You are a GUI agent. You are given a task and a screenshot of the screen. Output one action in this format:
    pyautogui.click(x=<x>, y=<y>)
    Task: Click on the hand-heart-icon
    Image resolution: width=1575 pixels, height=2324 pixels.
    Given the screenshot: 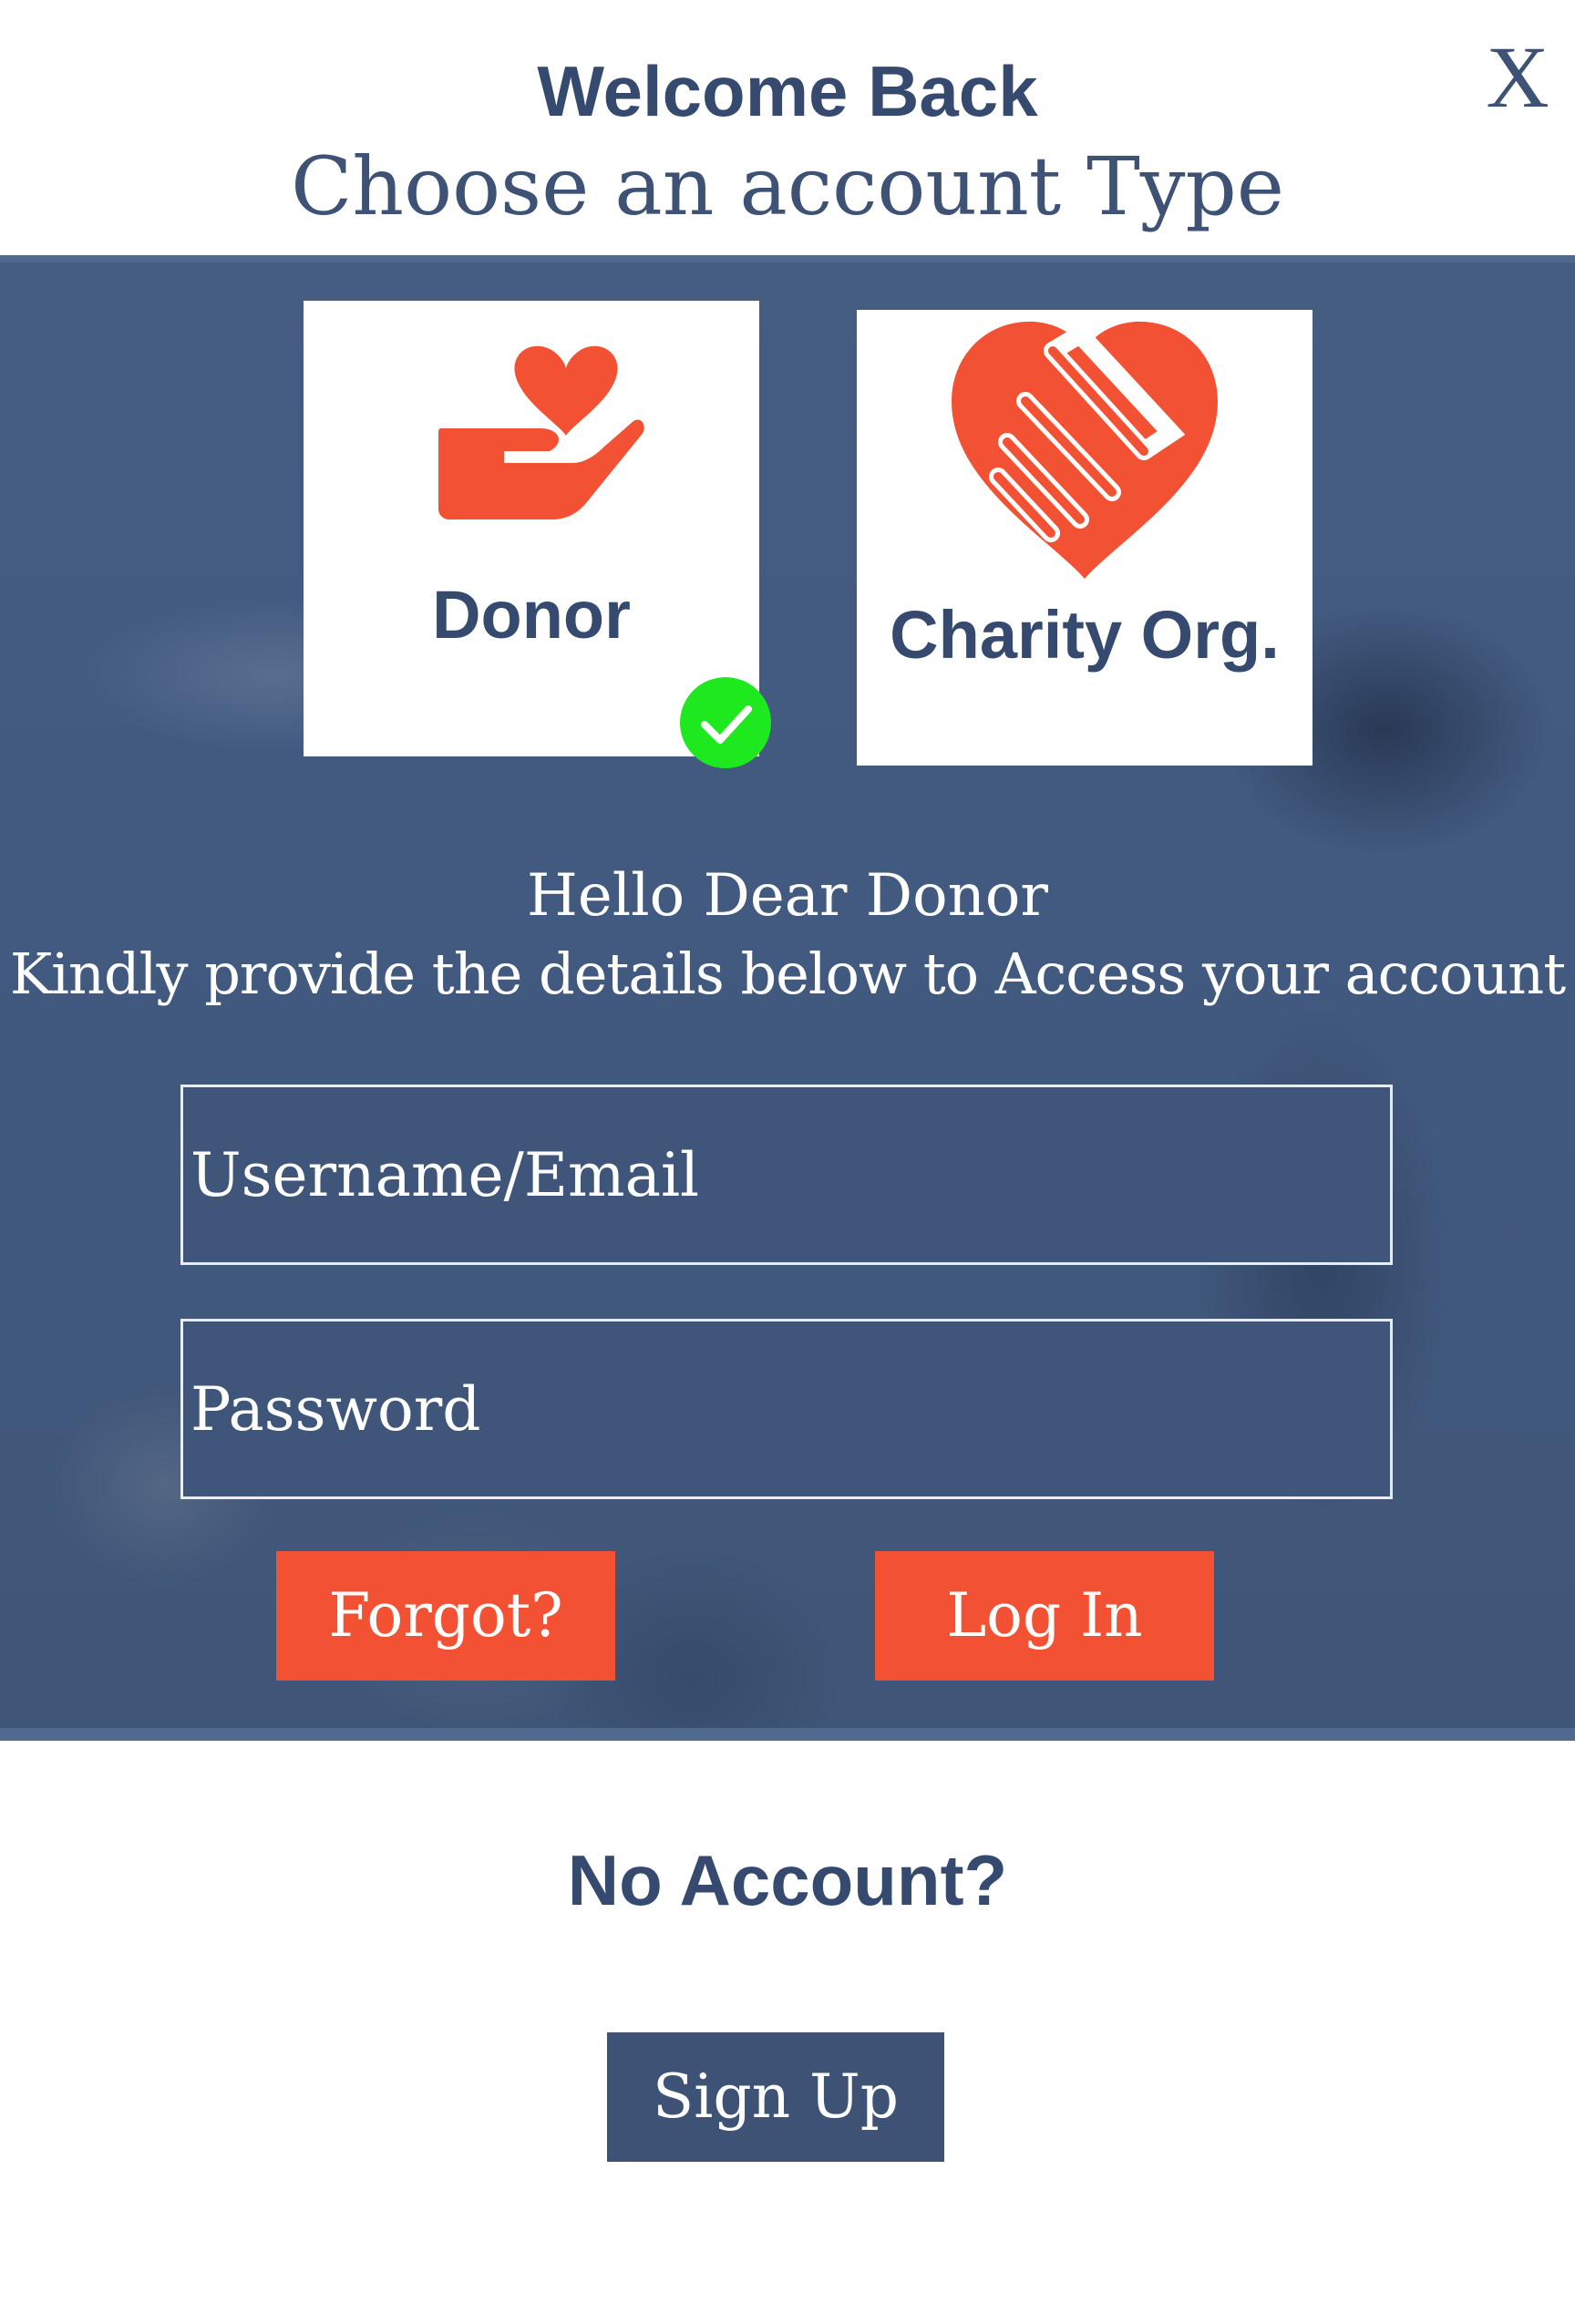 What is the action you would take?
    pyautogui.click(x=541, y=432)
    